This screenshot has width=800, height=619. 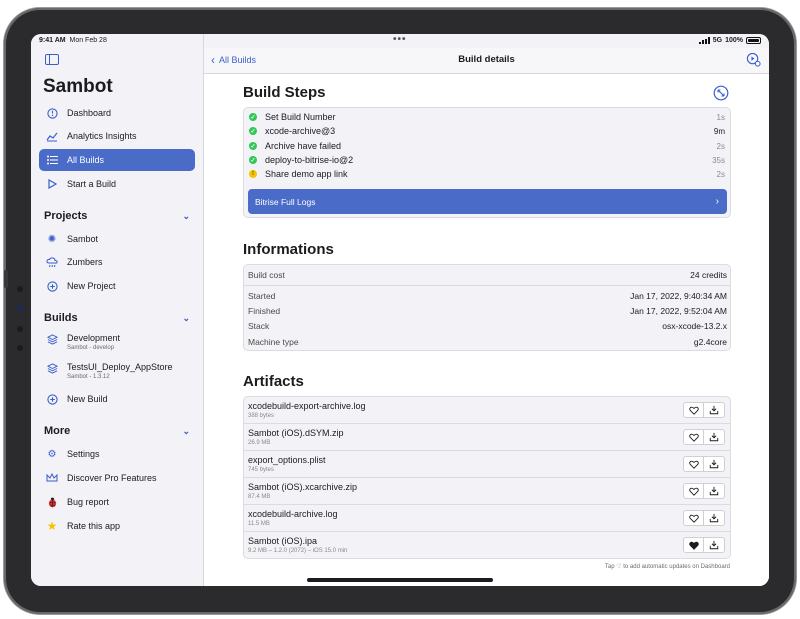 What do you see at coordinates (721, 93) in the screenshot?
I see `expand-icon` at bounding box center [721, 93].